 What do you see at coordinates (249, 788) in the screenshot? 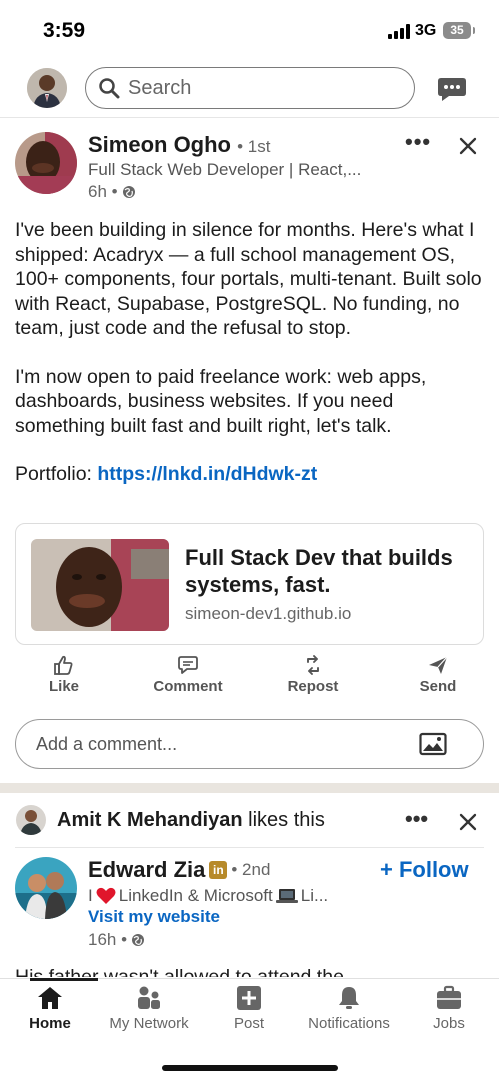
I see `feed-divider` at bounding box center [249, 788].